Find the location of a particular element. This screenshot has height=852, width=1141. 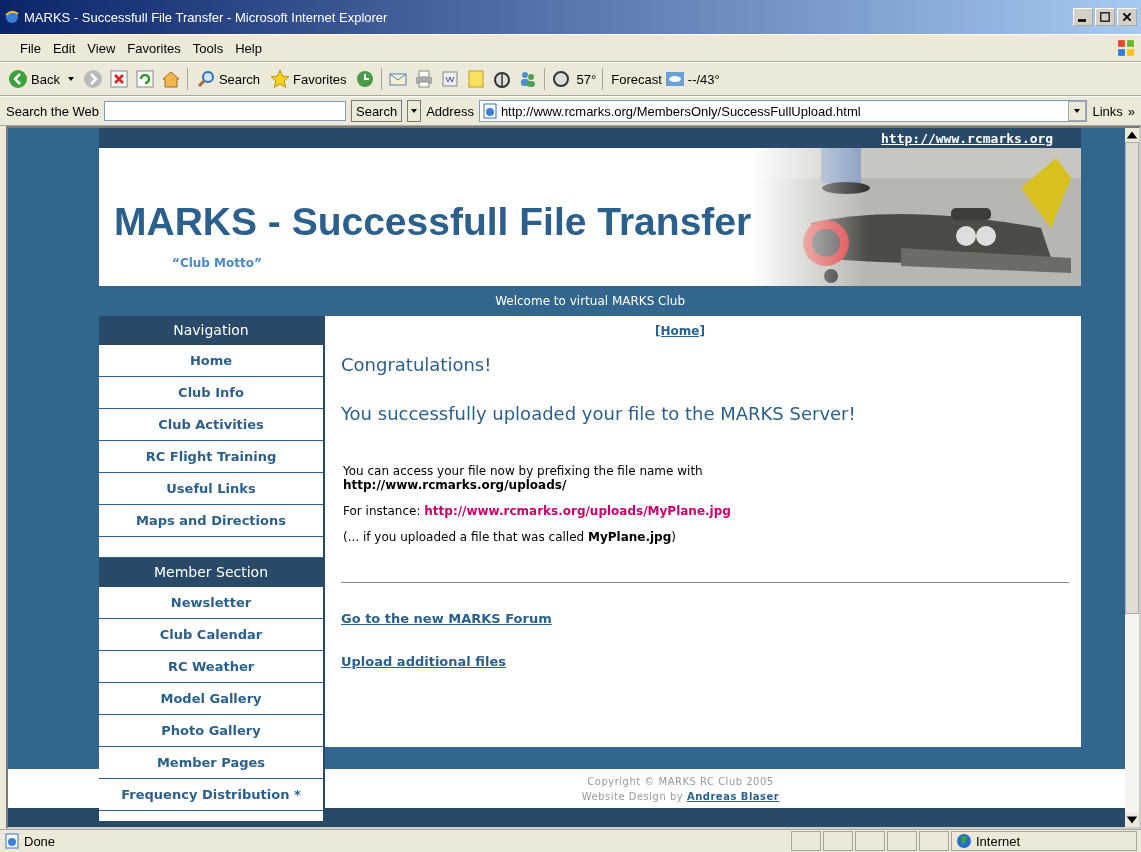

scroll-down-icon is located at coordinates (1132, 820).